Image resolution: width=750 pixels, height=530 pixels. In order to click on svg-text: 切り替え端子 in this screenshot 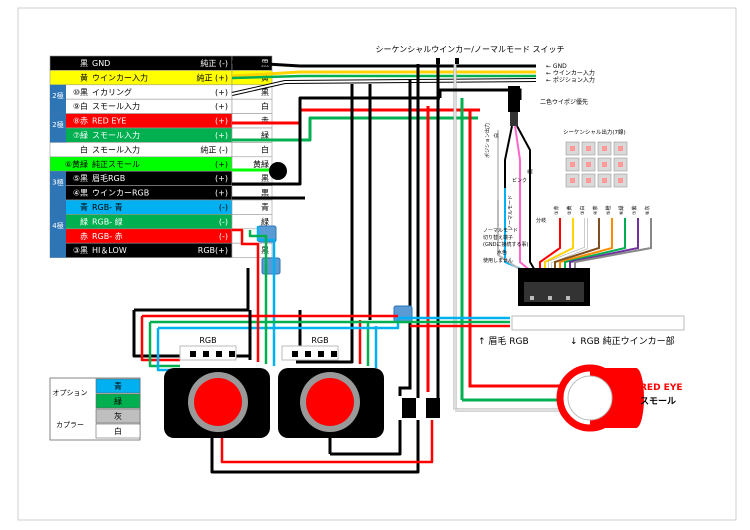, I will do `click(498, 237)`.